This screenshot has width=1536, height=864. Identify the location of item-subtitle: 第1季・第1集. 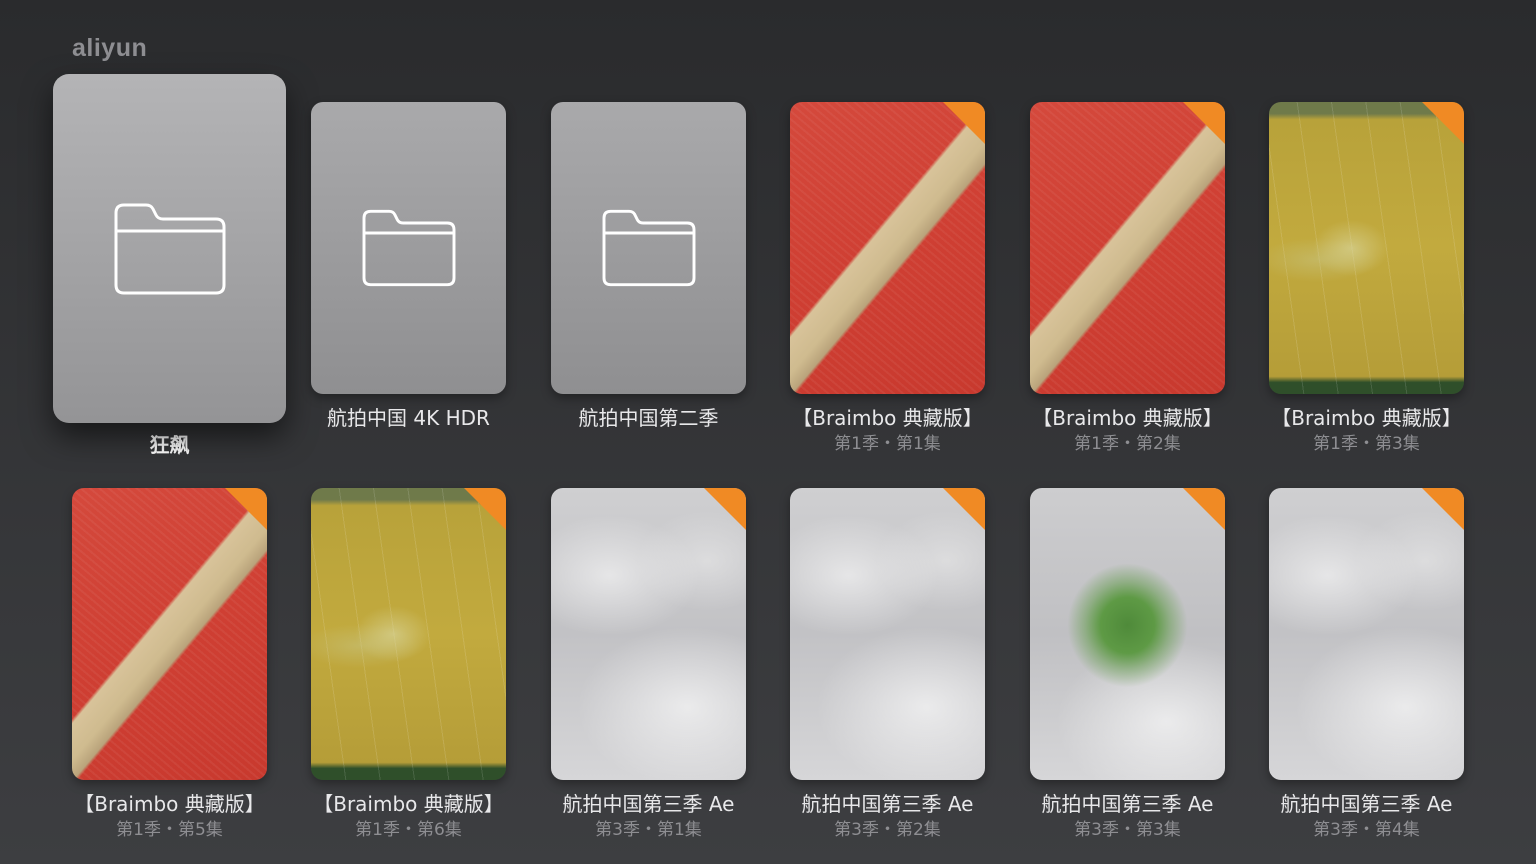
(887, 444).